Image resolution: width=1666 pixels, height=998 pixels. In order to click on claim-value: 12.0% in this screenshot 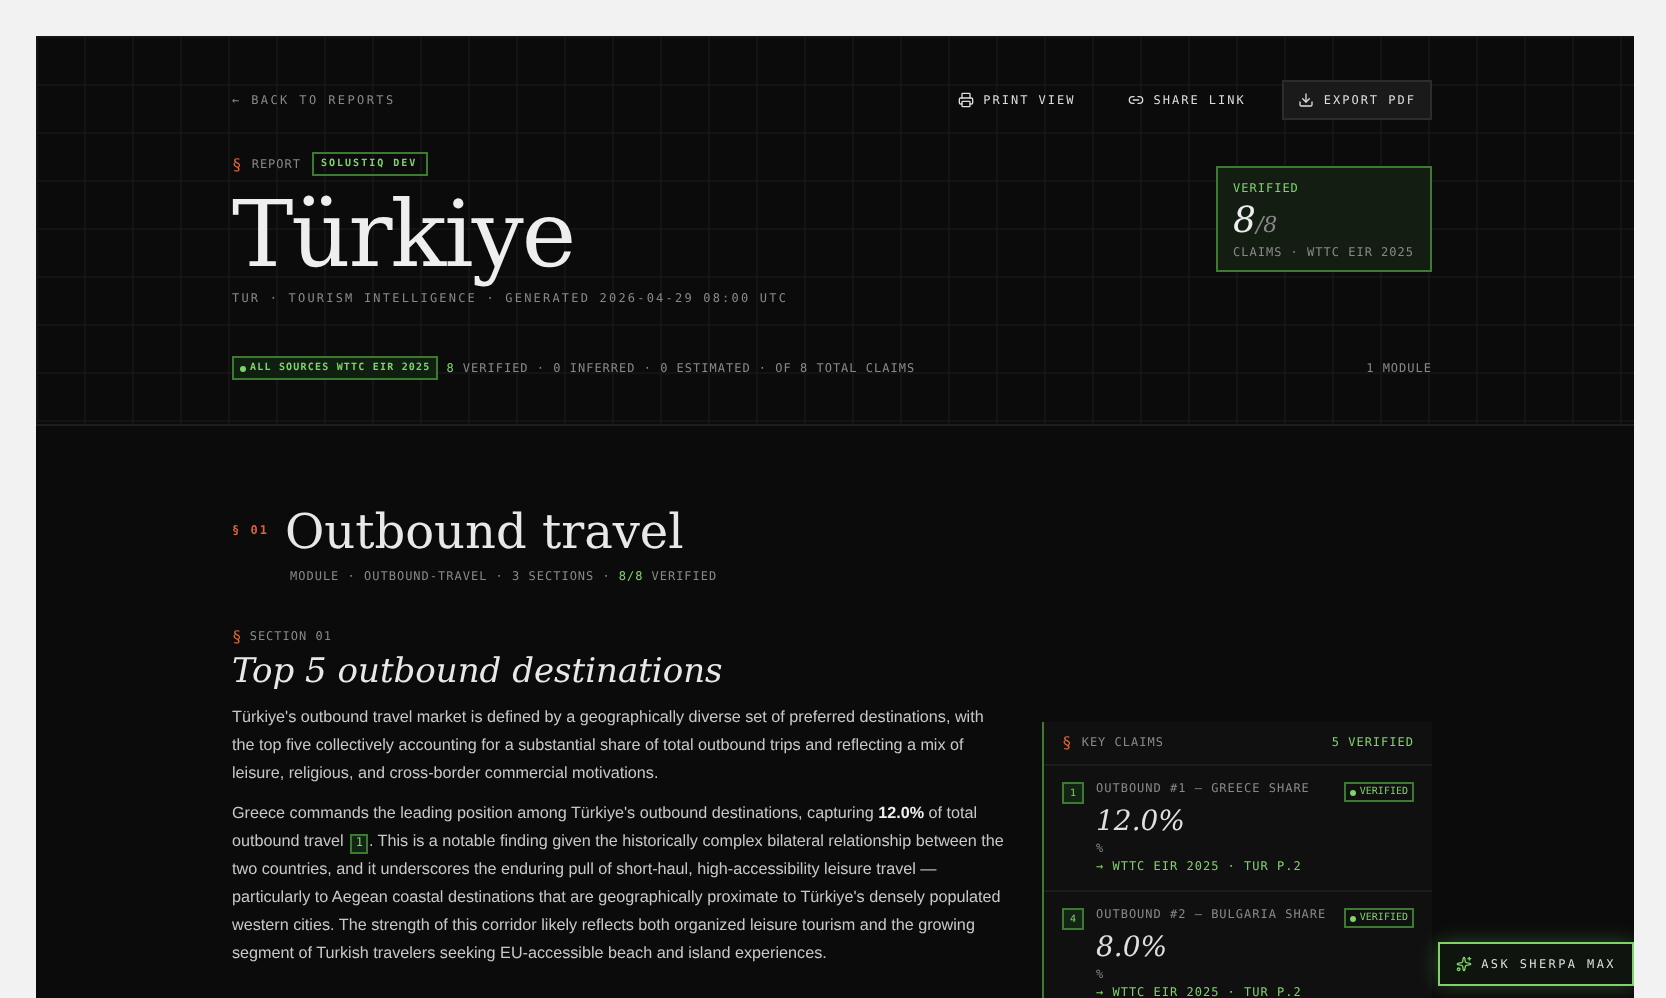, I will do `click(1141, 822)`.